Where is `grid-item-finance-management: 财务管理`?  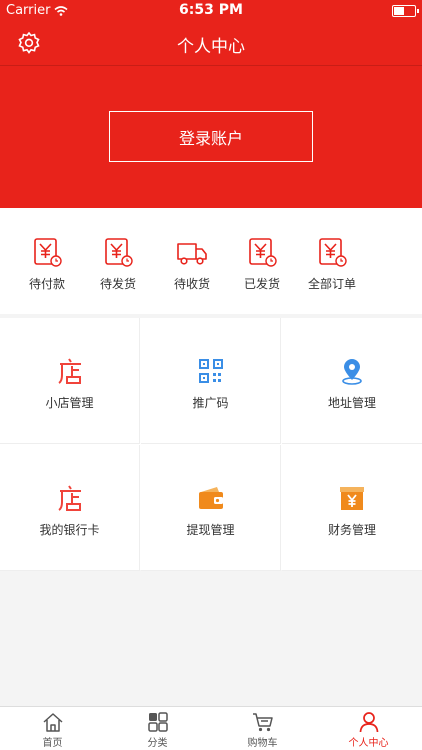
grid-item-finance-management: 财务管理 is located at coordinates (352, 508).